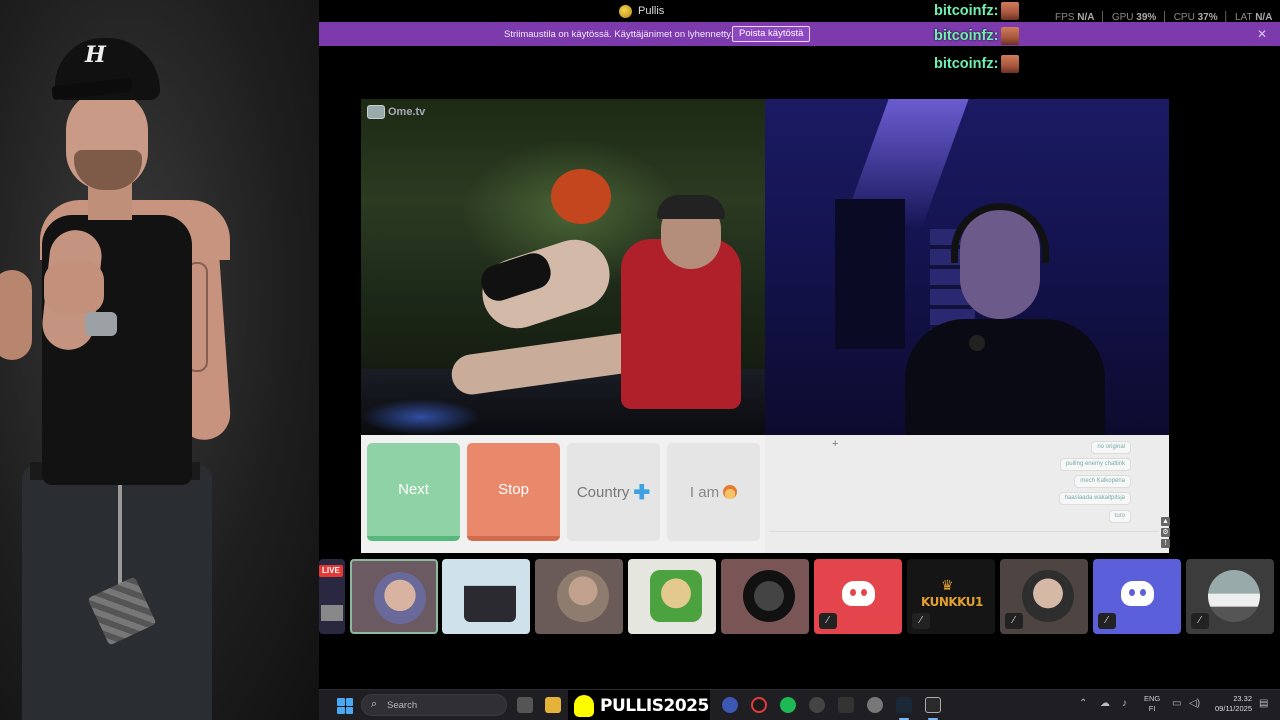  What do you see at coordinates (1105, 703) in the screenshot?
I see `onedrive-icon: ☁` at bounding box center [1105, 703].